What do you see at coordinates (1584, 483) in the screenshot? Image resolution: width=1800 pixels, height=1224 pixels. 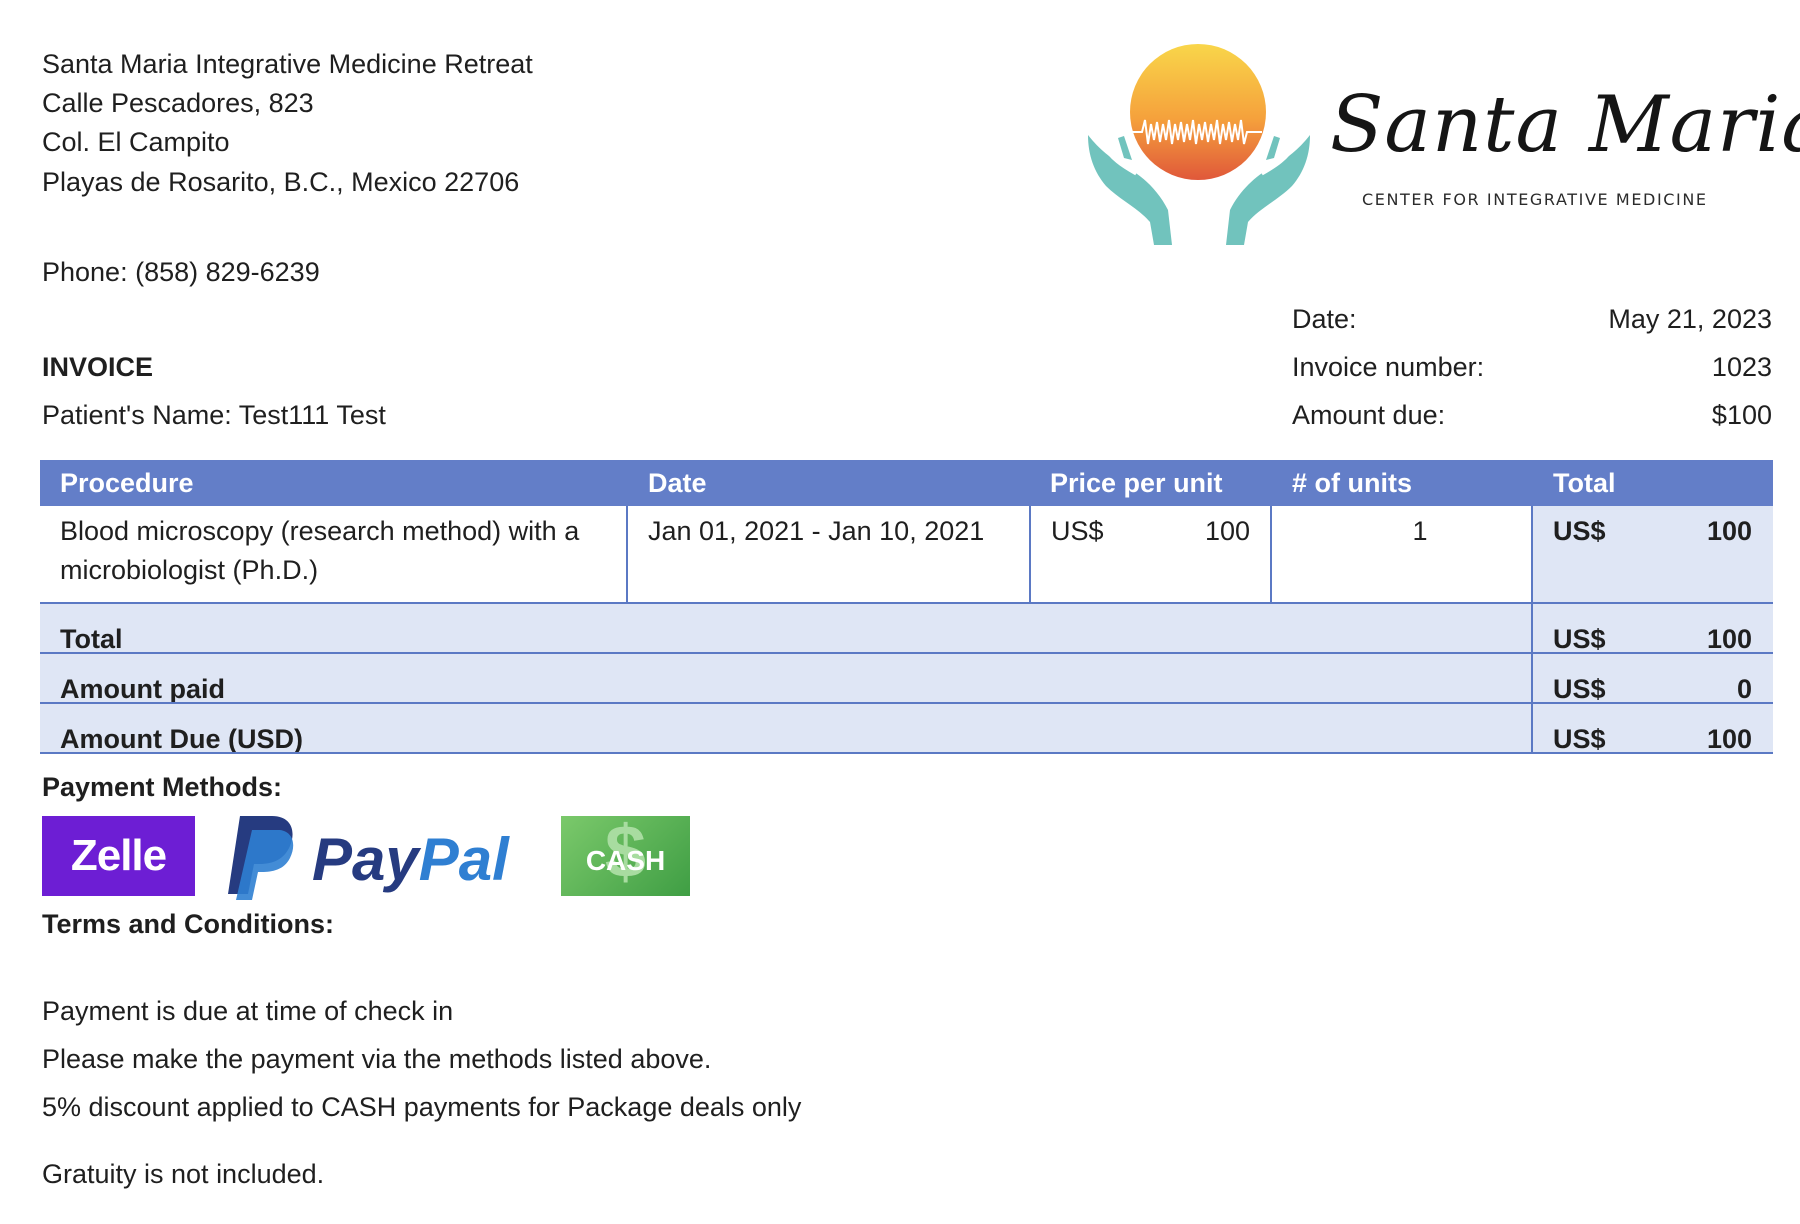 I see `header-total: Total` at bounding box center [1584, 483].